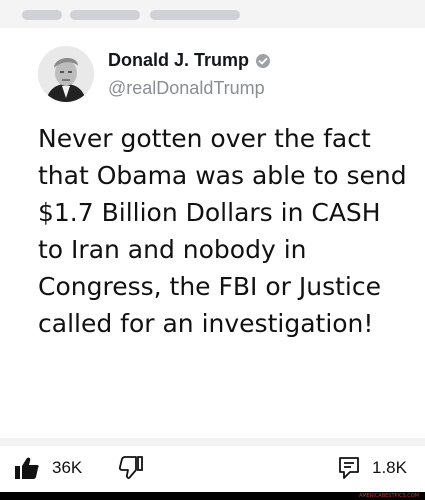  Describe the element at coordinates (388, 496) in the screenshot. I see `watermark: AMERICABESTPICS.COM` at that location.